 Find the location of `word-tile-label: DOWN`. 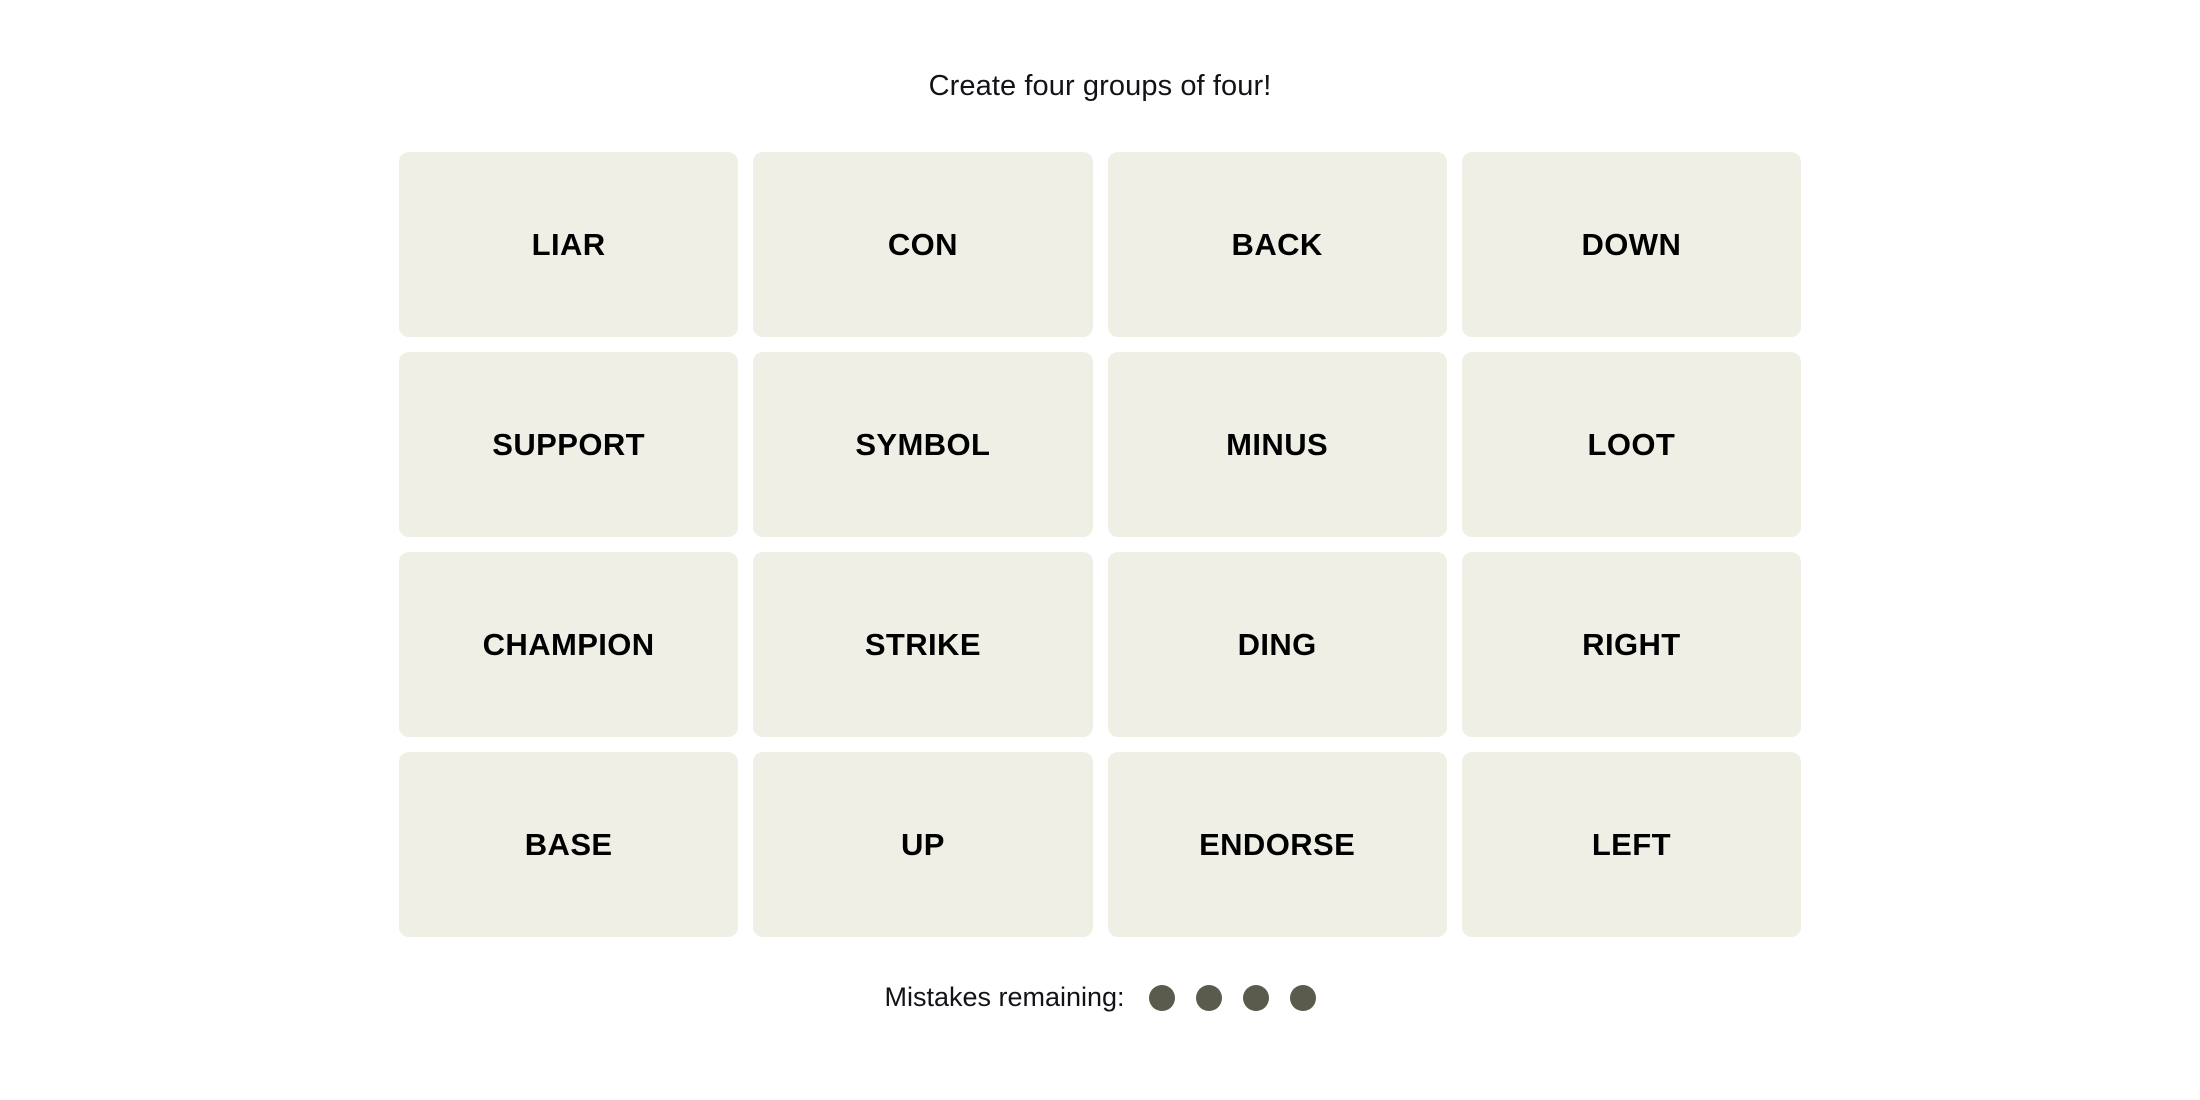

word-tile-label: DOWN is located at coordinates (1631, 244).